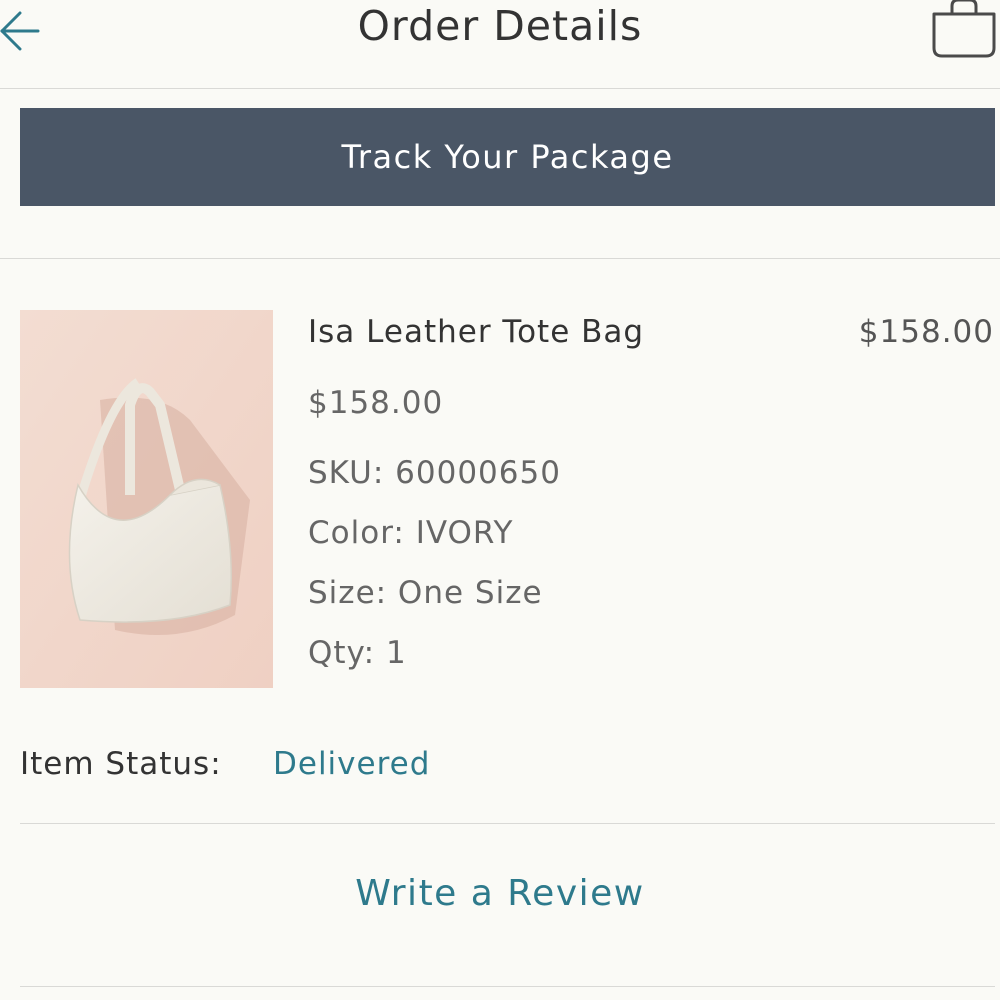 The image size is (1000, 1000). Describe the element at coordinates (425, 593) in the screenshot. I see `product-size: Size: One Size` at that location.